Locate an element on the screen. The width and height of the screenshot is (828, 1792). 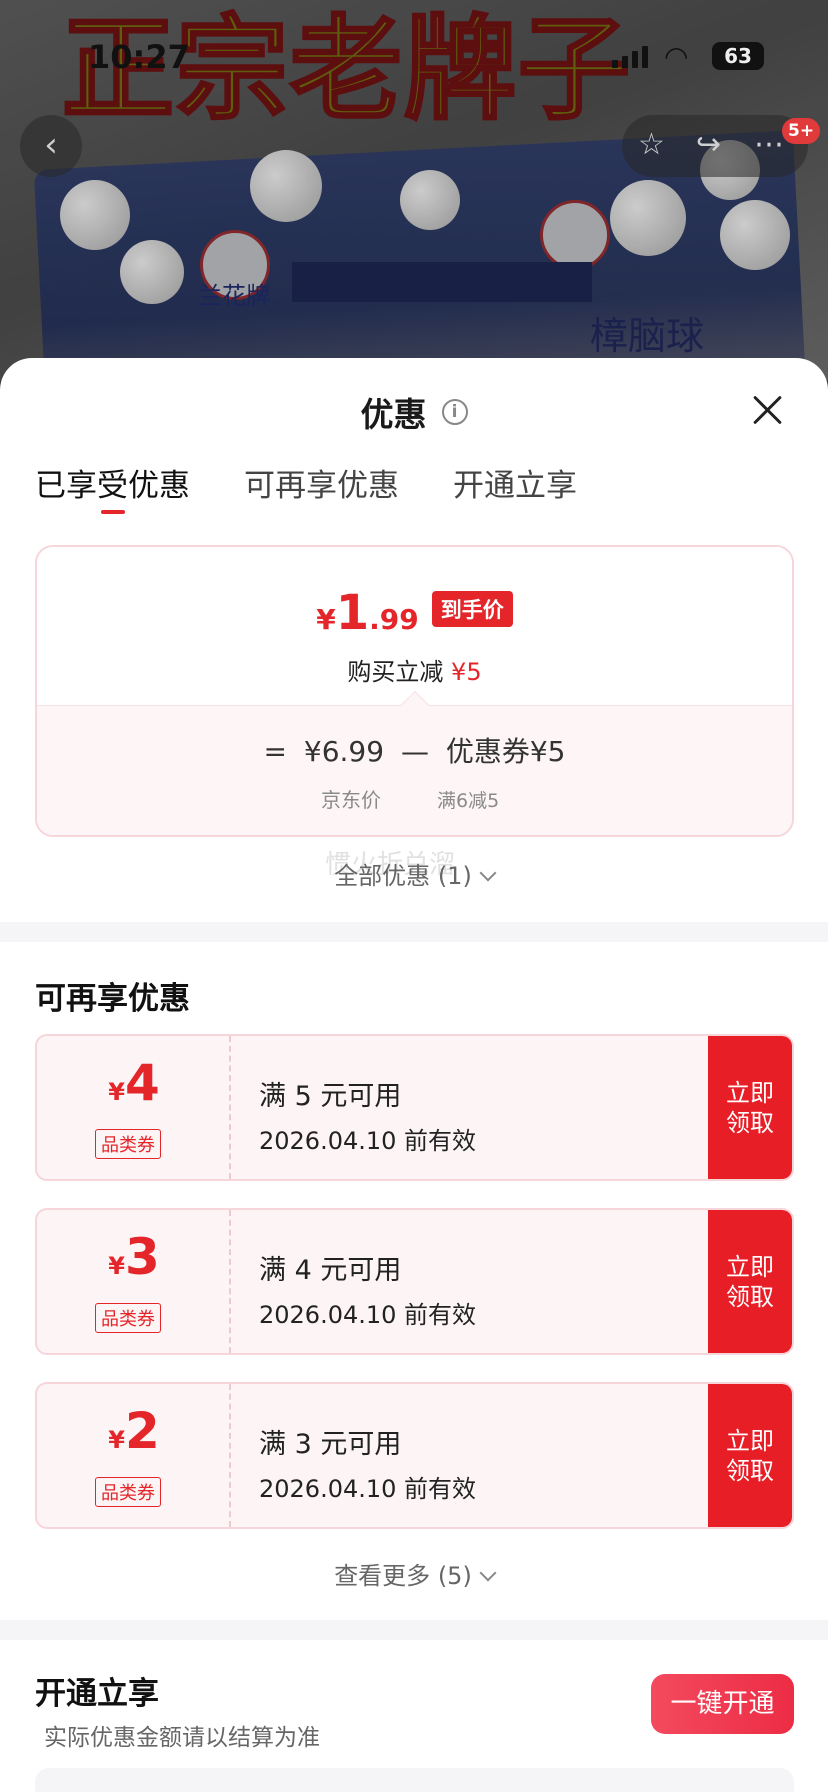
final-price-tag: 到手价 is located at coordinates (472, 609).